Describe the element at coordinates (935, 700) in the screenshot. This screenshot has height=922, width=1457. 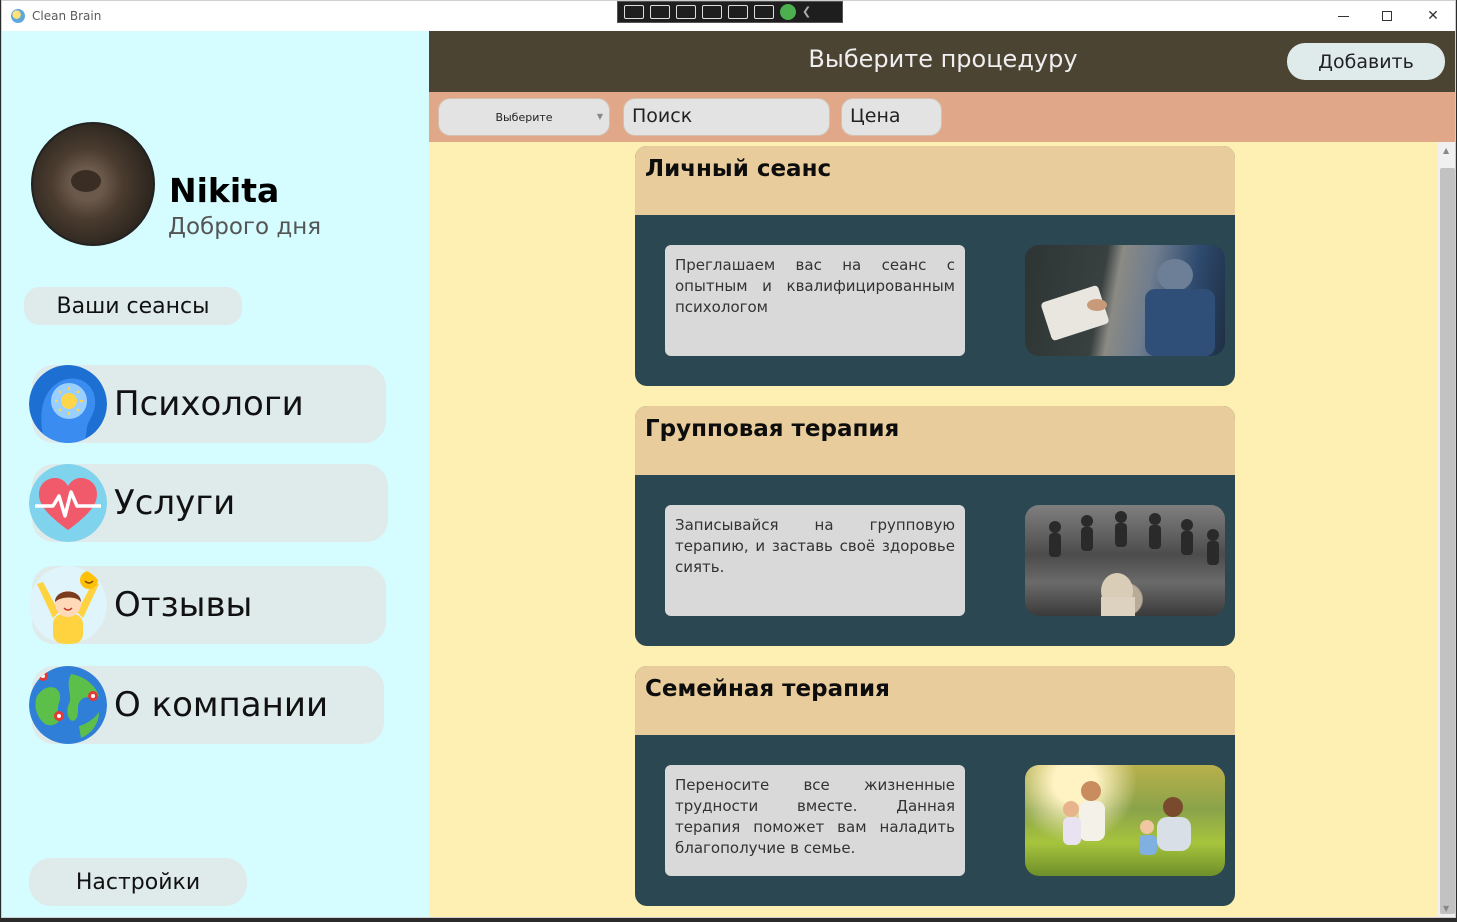
I see `card-header: Семейная терапия` at that location.